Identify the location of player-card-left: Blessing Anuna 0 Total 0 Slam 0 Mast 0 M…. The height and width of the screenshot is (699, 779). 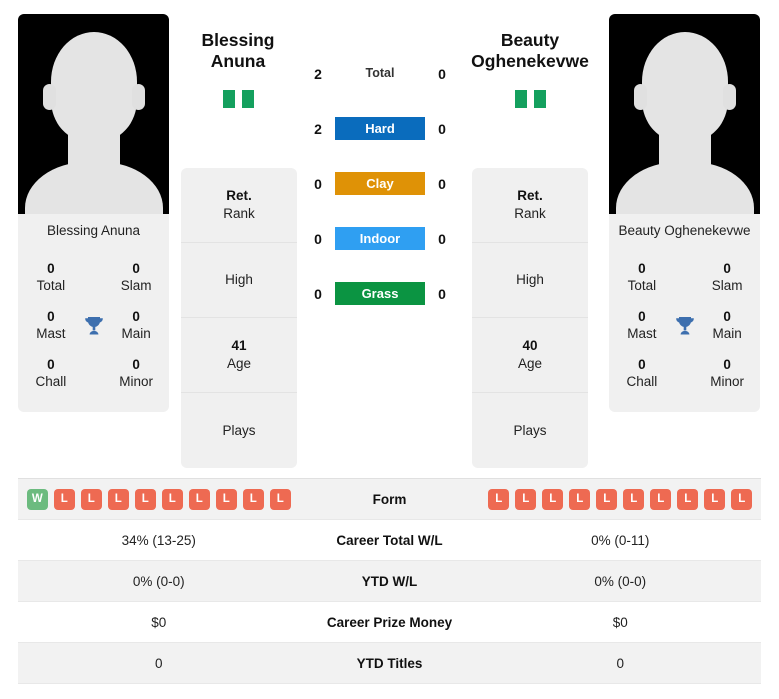
(93, 213).